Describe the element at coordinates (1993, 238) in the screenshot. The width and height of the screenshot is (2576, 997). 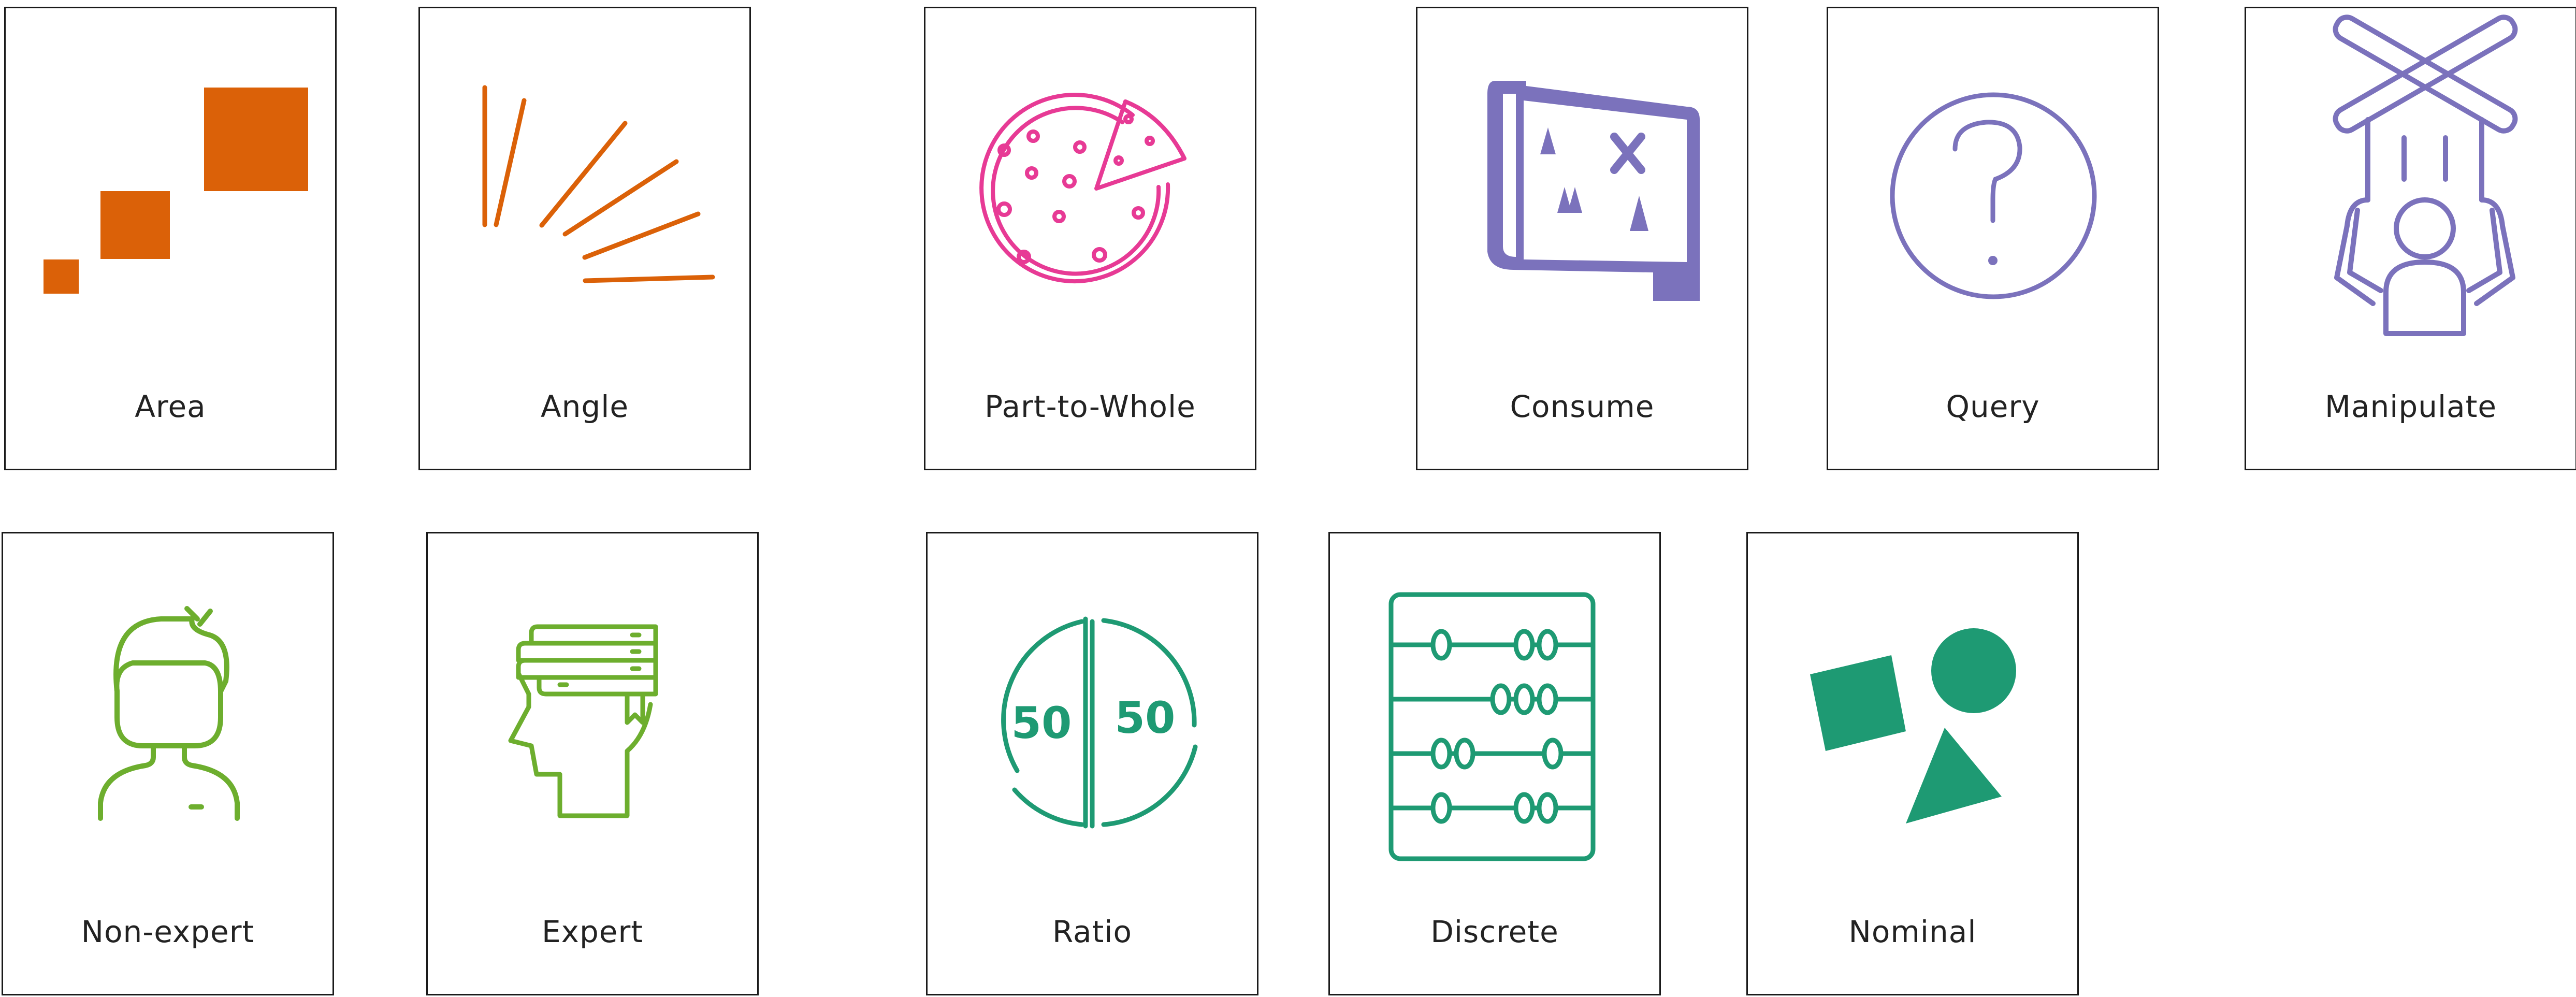
I see `card-query: Query` at that location.